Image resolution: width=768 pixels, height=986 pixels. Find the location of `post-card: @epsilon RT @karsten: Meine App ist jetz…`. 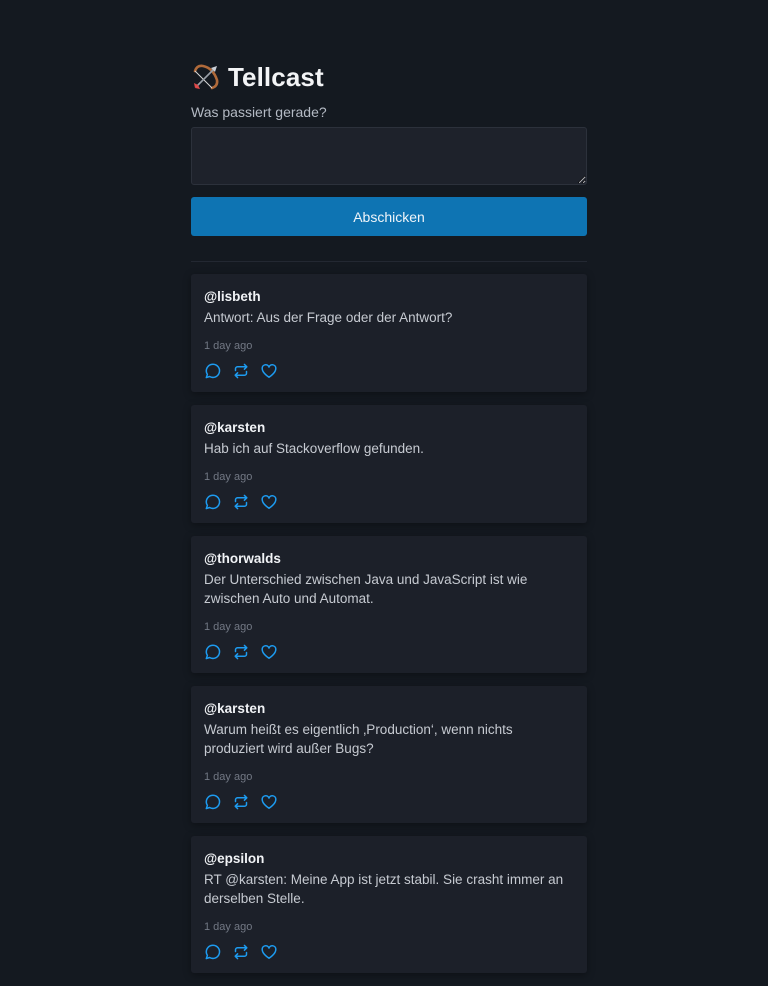

post-card: @epsilon RT @karsten: Meine App ist jetz… is located at coordinates (389, 904).